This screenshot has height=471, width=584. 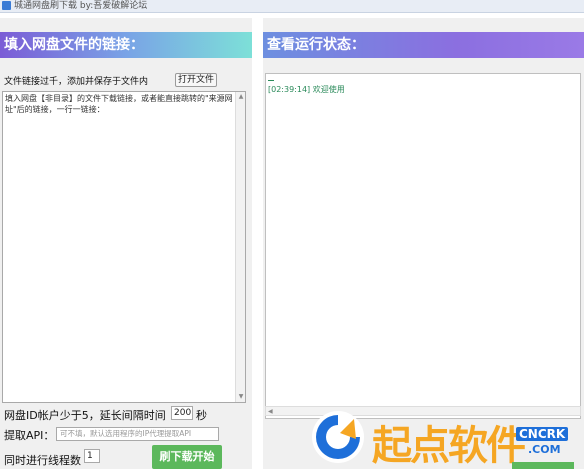 What do you see at coordinates (241, 97) in the screenshot?
I see `scroll-up-icon: ▲` at bounding box center [241, 97].